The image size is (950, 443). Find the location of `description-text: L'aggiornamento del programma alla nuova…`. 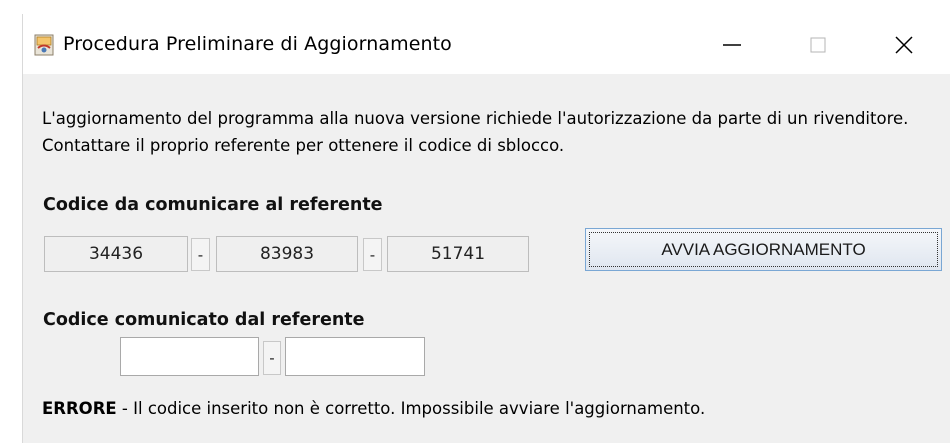

description-text: L'aggiornamento del programma alla nuova… is located at coordinates (475, 132).